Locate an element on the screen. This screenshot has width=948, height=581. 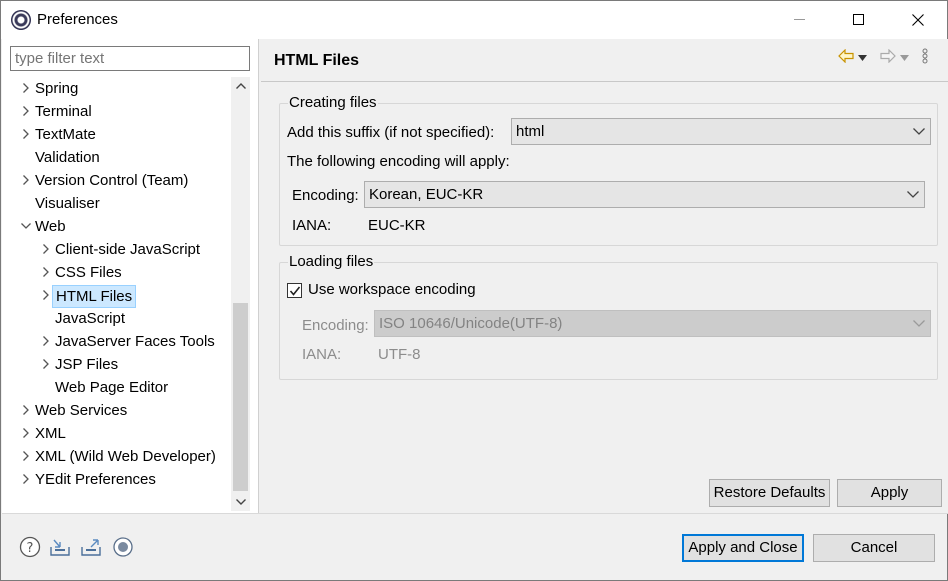
tree-item: JavaScript is located at coordinates (116, 318).